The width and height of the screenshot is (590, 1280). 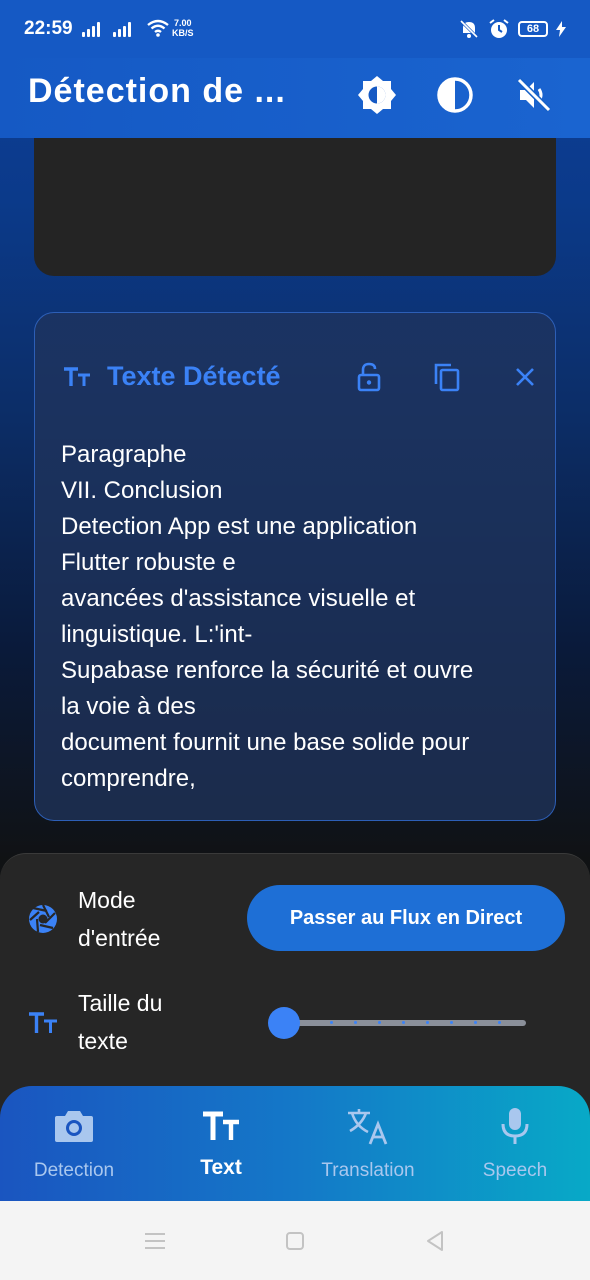 What do you see at coordinates (120, 1022) in the screenshot?
I see `text-size-label: Taille du texte` at bounding box center [120, 1022].